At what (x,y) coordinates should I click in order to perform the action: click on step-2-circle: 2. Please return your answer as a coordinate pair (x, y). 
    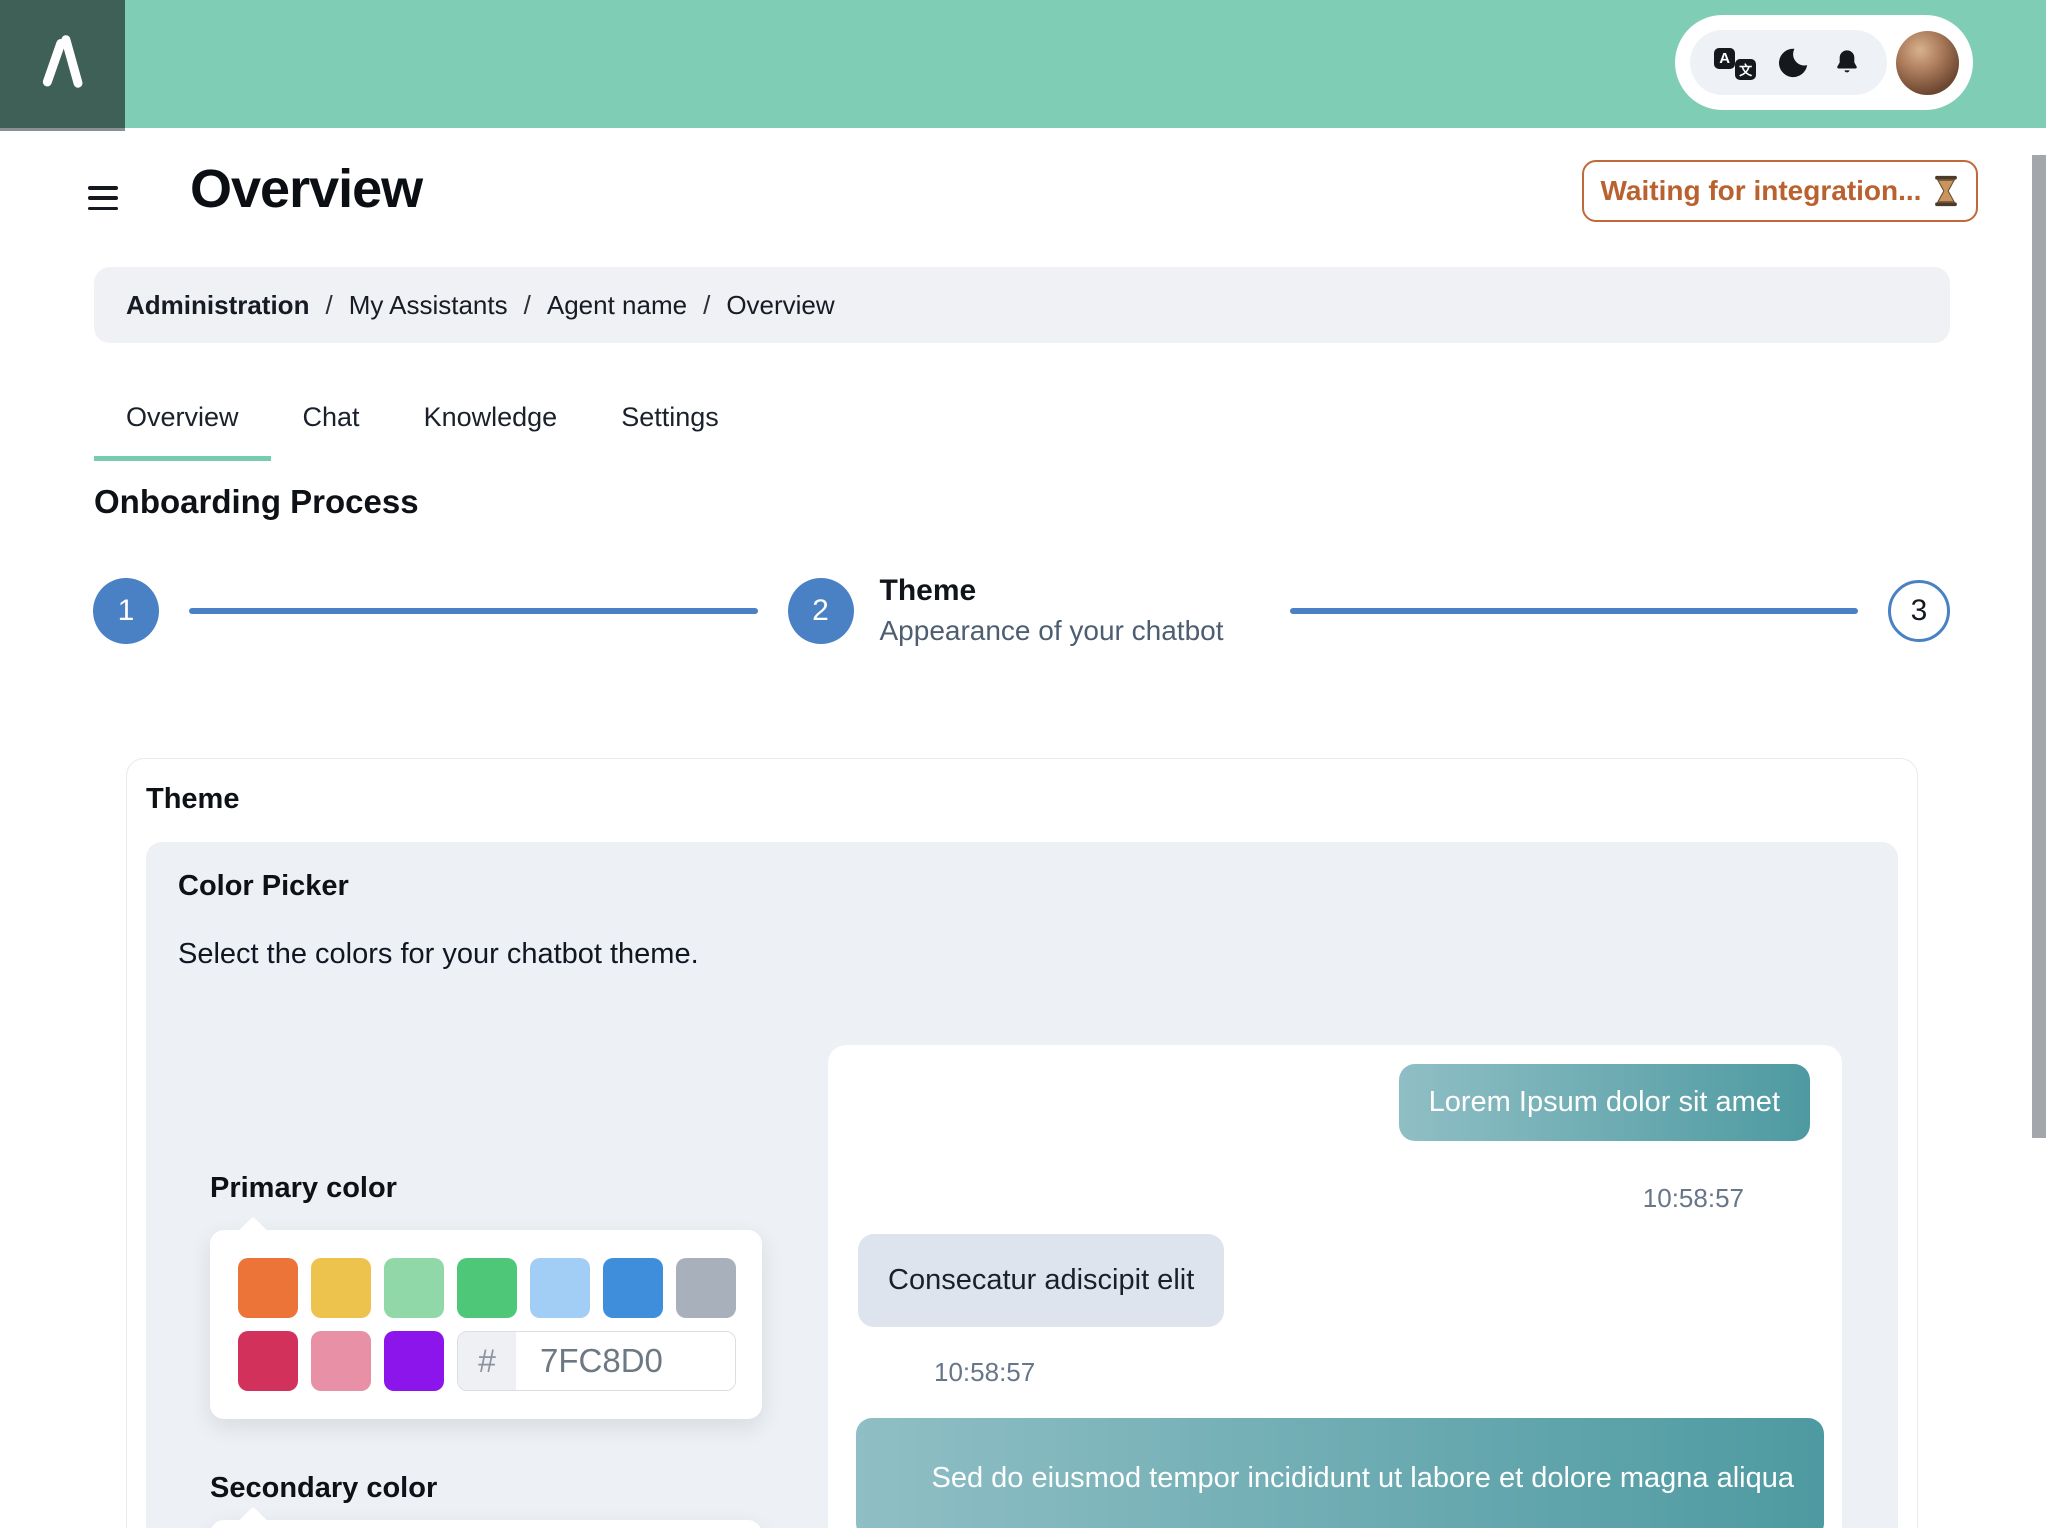
    Looking at the image, I should click on (820, 611).